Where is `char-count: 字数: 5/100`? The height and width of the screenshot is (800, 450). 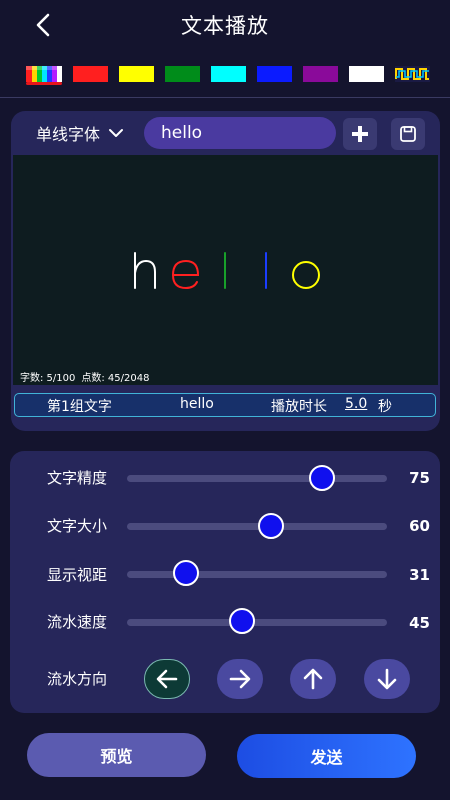
char-count: 字数: 5/100 is located at coordinates (48, 378).